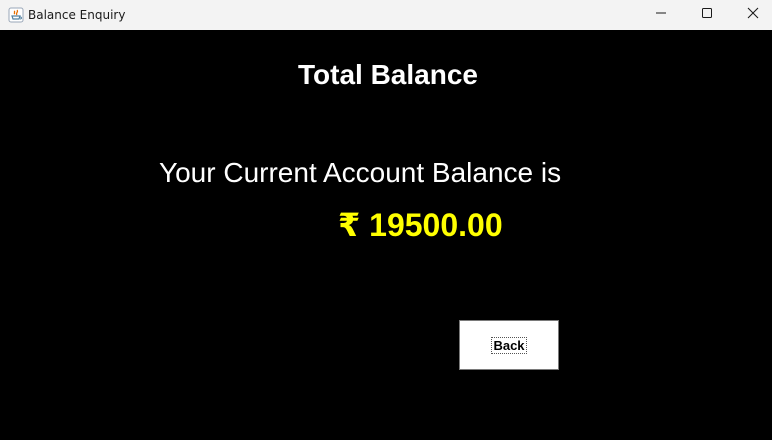 The height and width of the screenshot is (440, 772). I want to click on balance-amount: ₹ 19500.00, so click(420, 225).